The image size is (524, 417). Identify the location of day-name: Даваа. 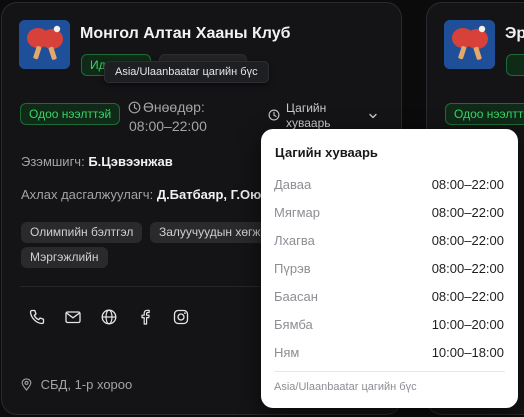
(293, 184).